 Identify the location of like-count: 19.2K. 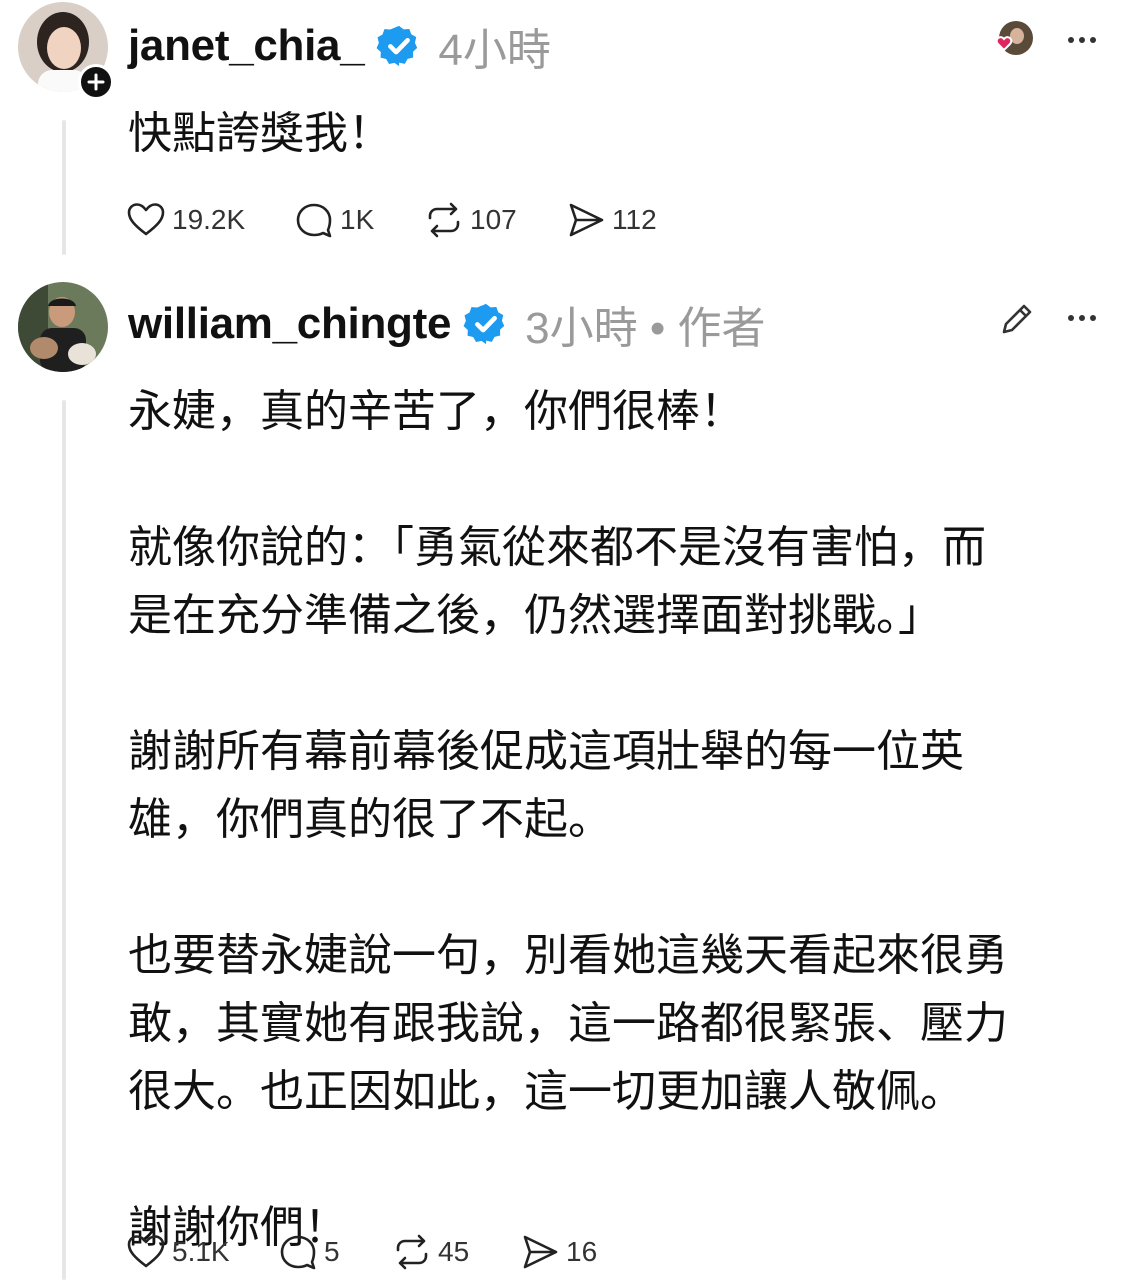
(209, 219).